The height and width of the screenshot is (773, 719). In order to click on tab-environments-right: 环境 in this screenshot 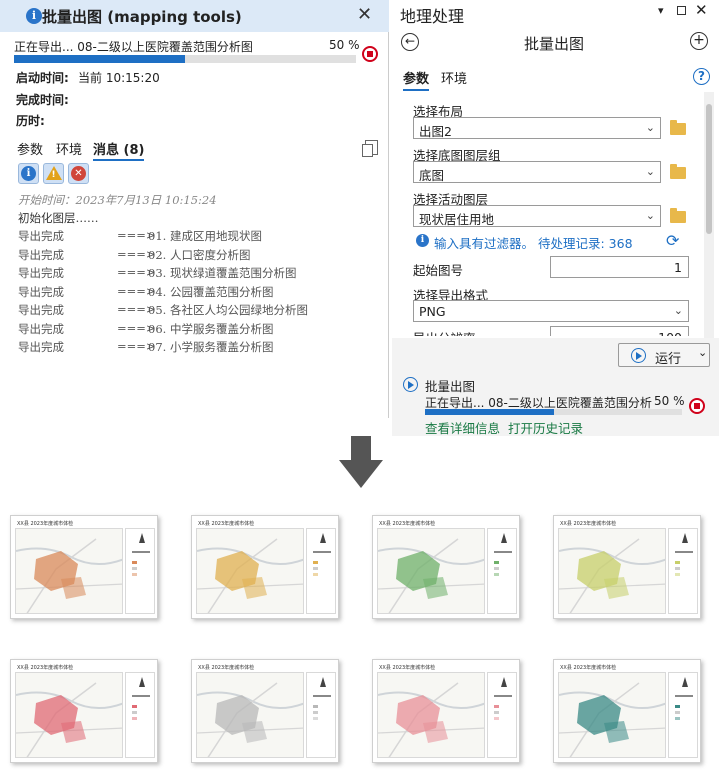, I will do `click(454, 77)`.